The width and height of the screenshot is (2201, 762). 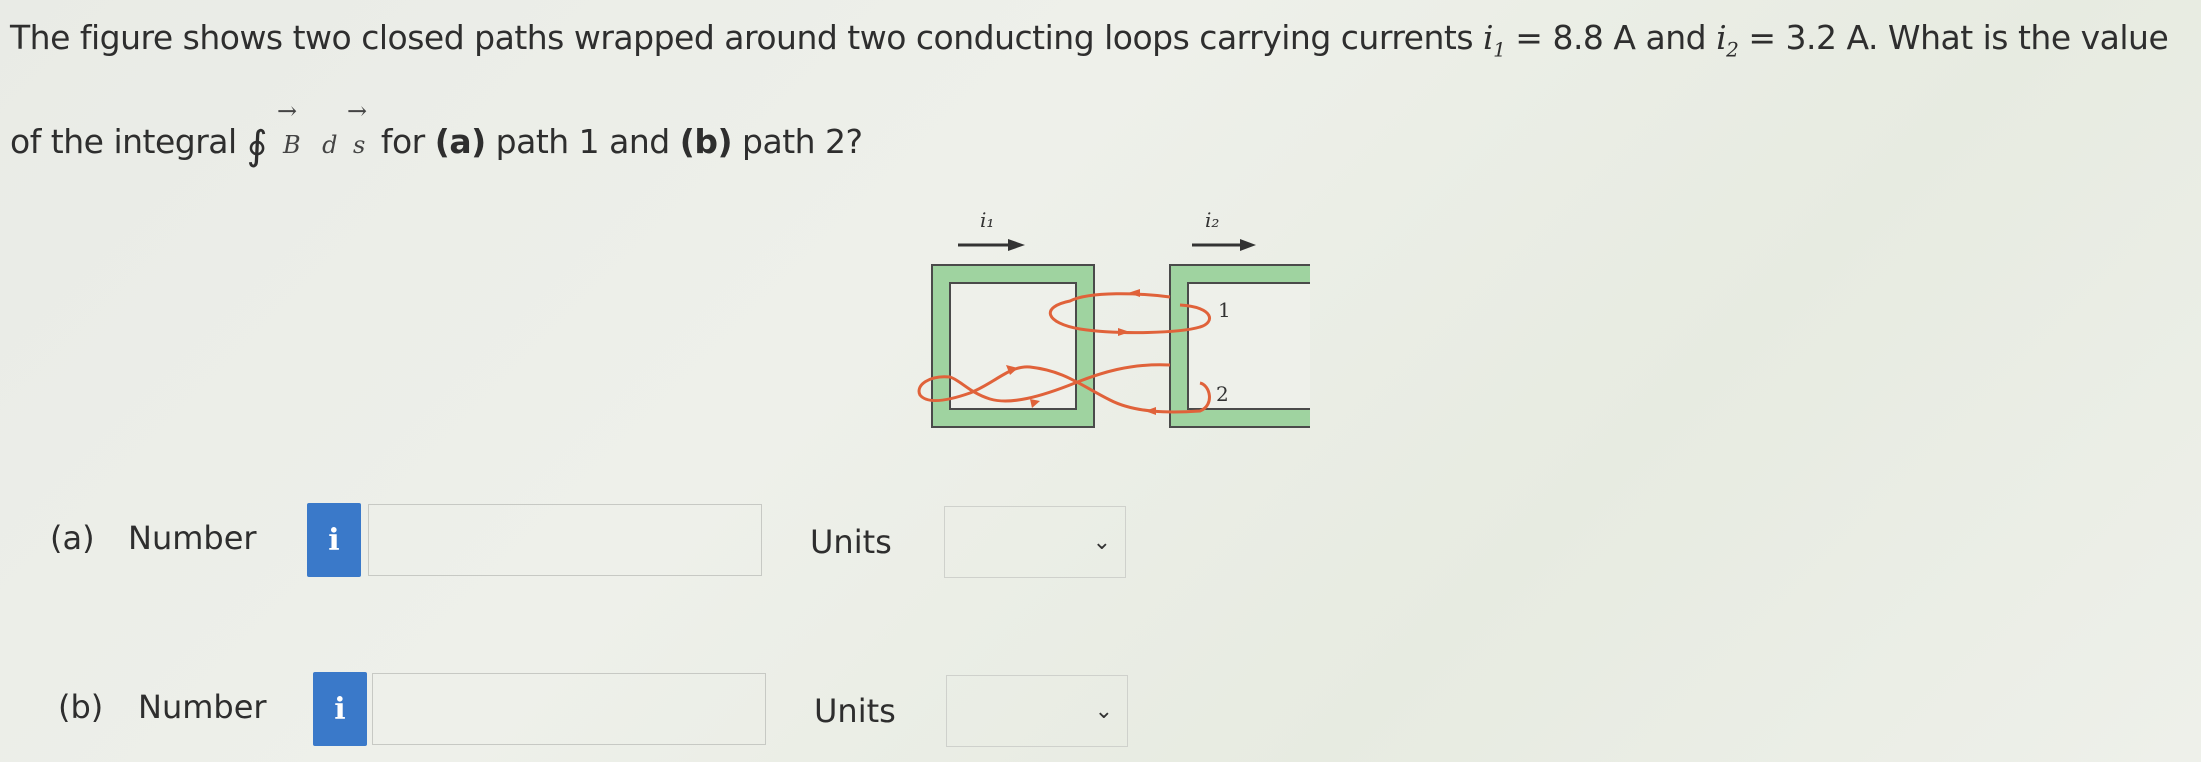 What do you see at coordinates (1499, 49) in the screenshot?
I see `i1-subscript: 1` at bounding box center [1499, 49].